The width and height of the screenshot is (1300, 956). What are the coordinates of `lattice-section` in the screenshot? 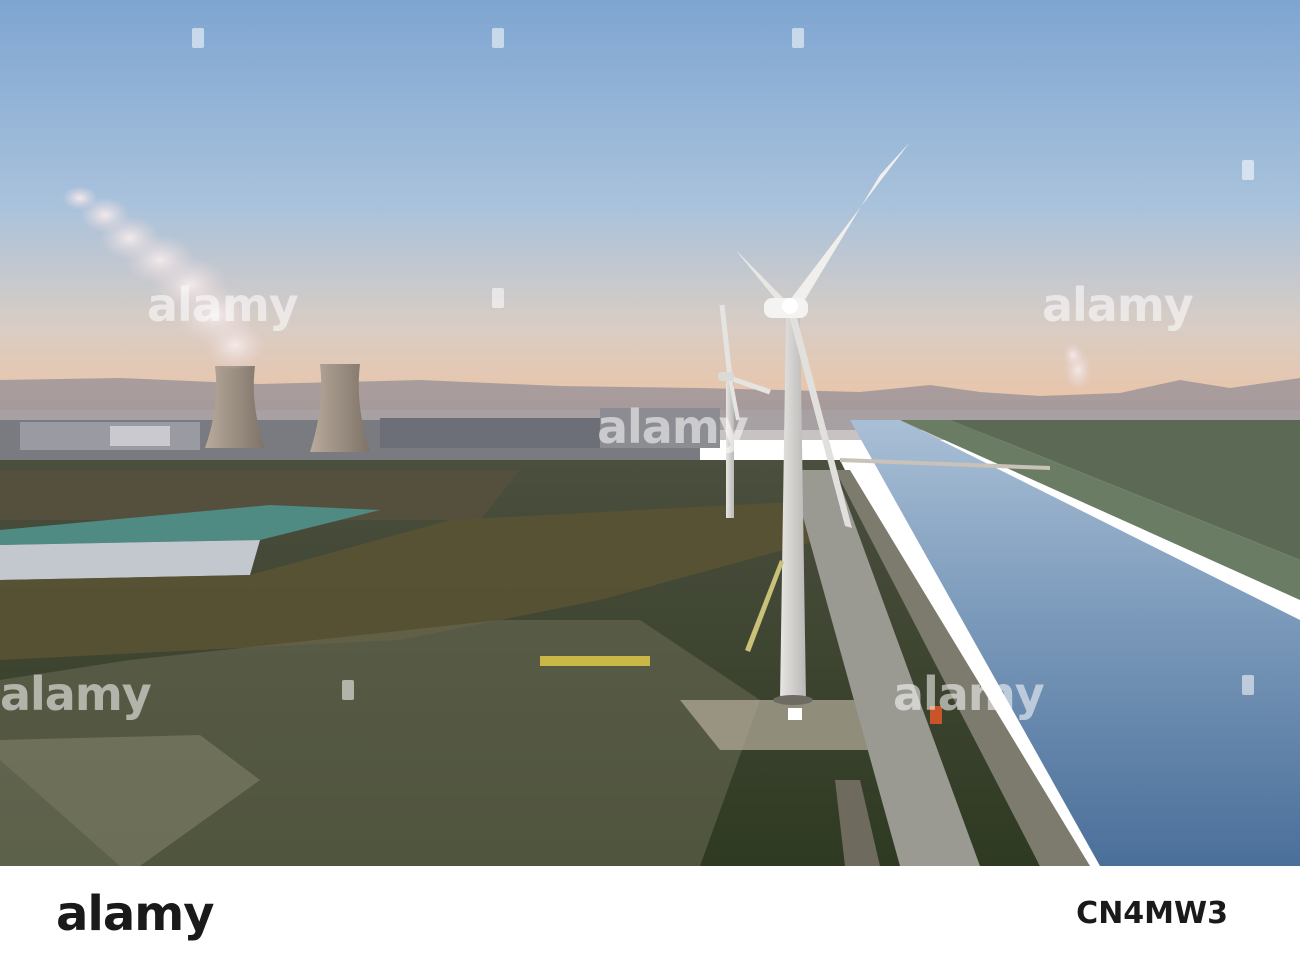 It's located at (595, 661).